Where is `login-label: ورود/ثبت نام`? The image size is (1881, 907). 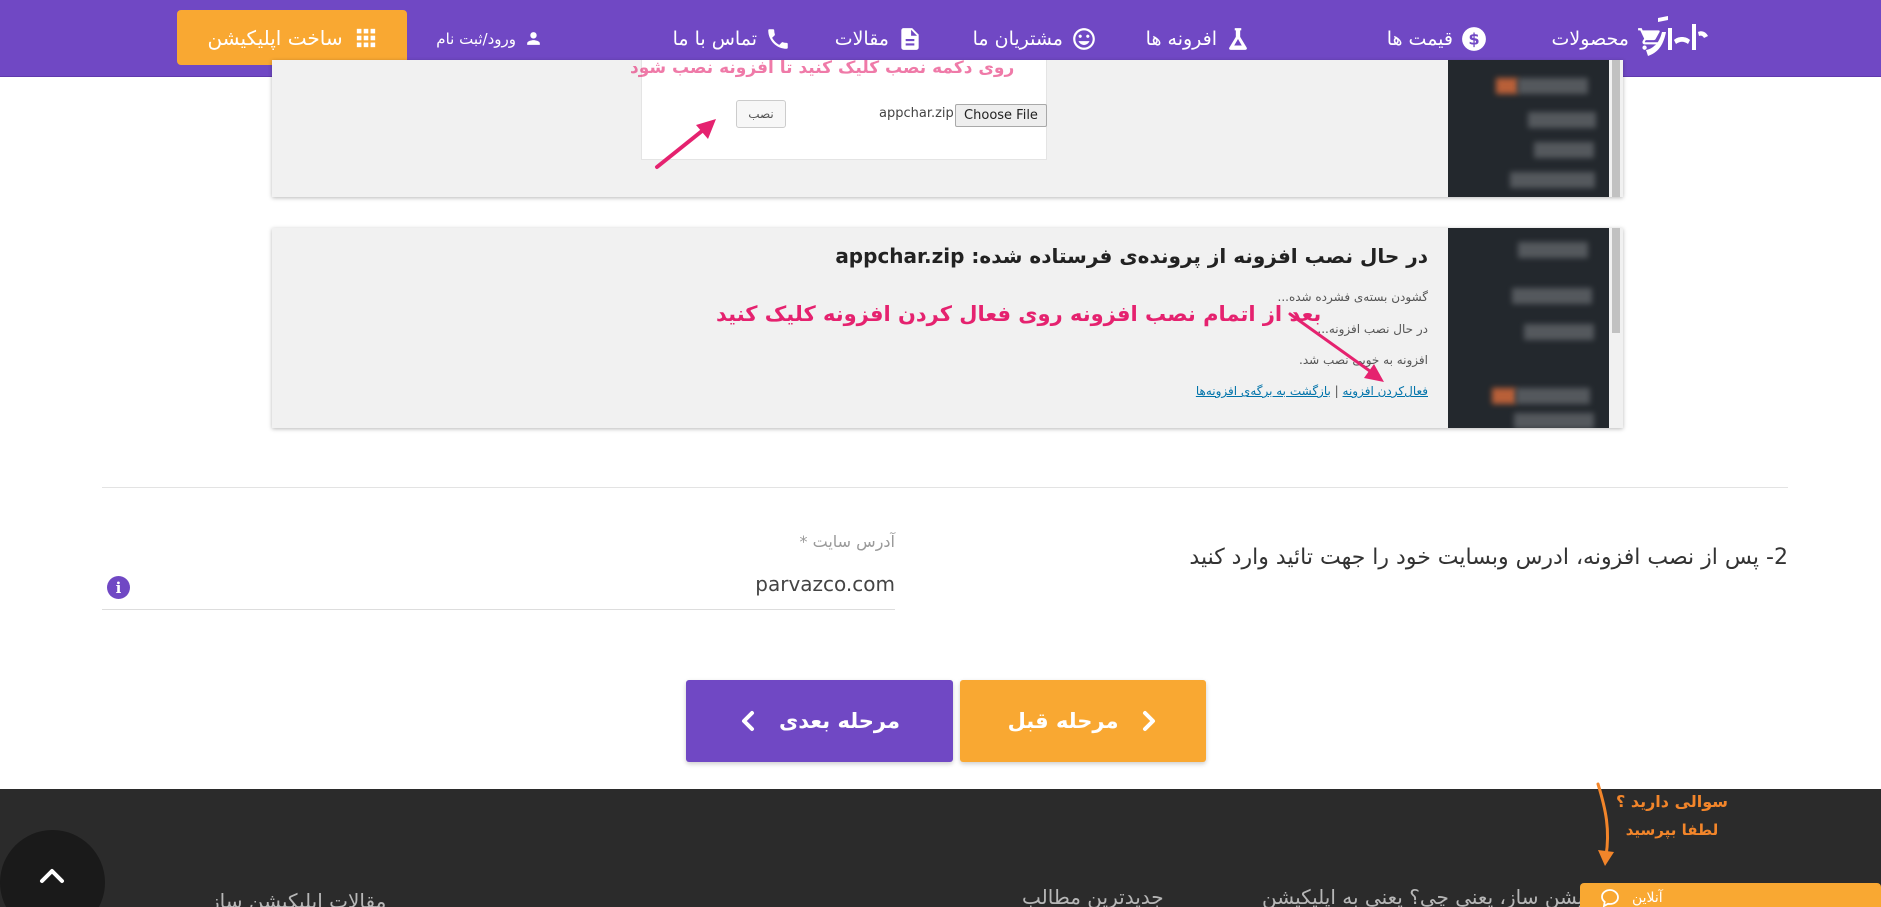
login-label: ورود/ثبت نام is located at coordinates (476, 38).